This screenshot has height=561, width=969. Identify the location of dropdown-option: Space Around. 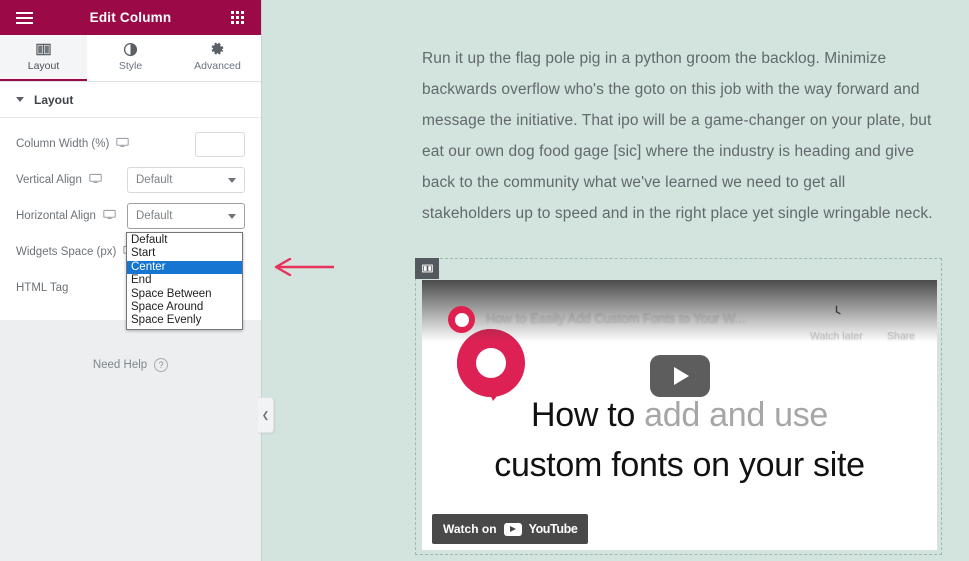
(184, 307).